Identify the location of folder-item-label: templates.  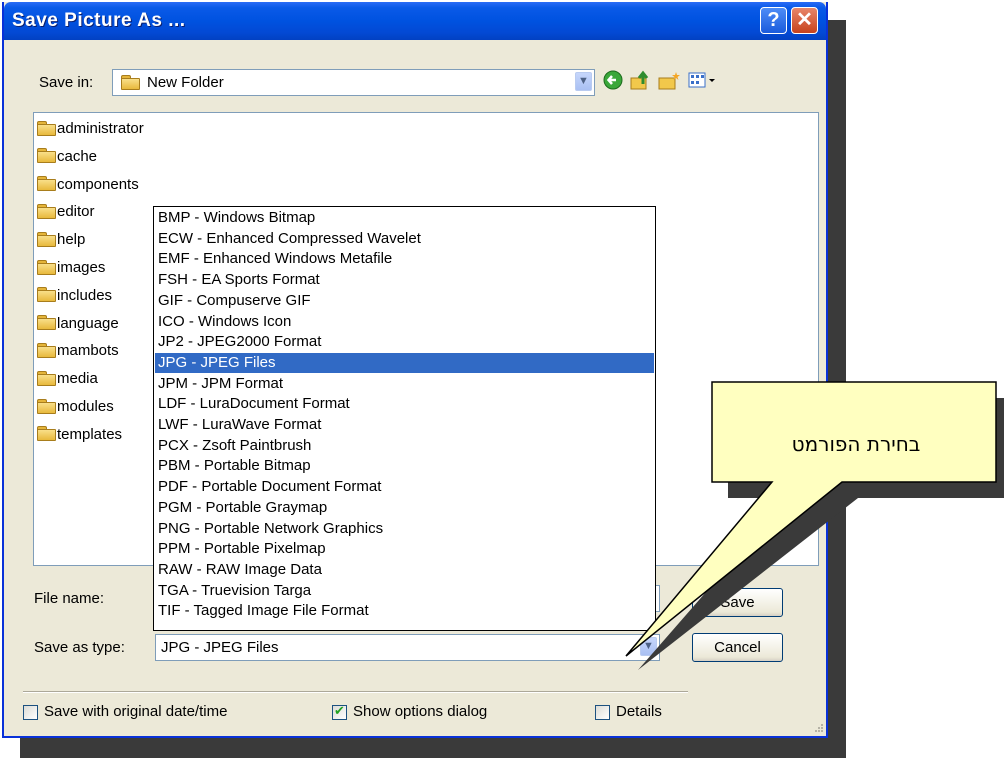
(90, 434).